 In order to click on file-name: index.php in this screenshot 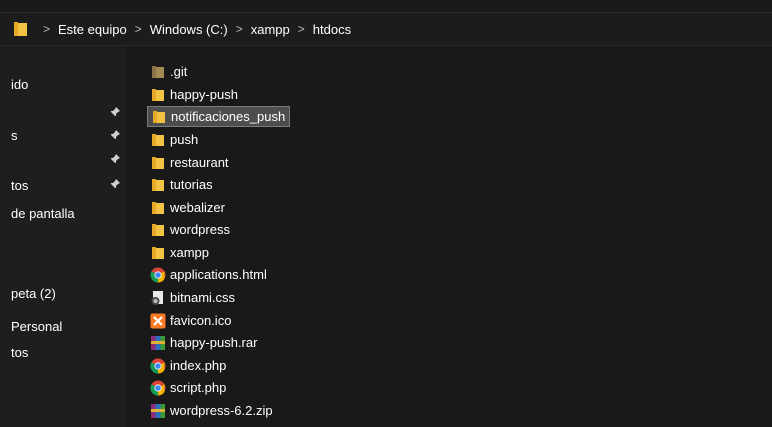, I will do `click(198, 365)`.